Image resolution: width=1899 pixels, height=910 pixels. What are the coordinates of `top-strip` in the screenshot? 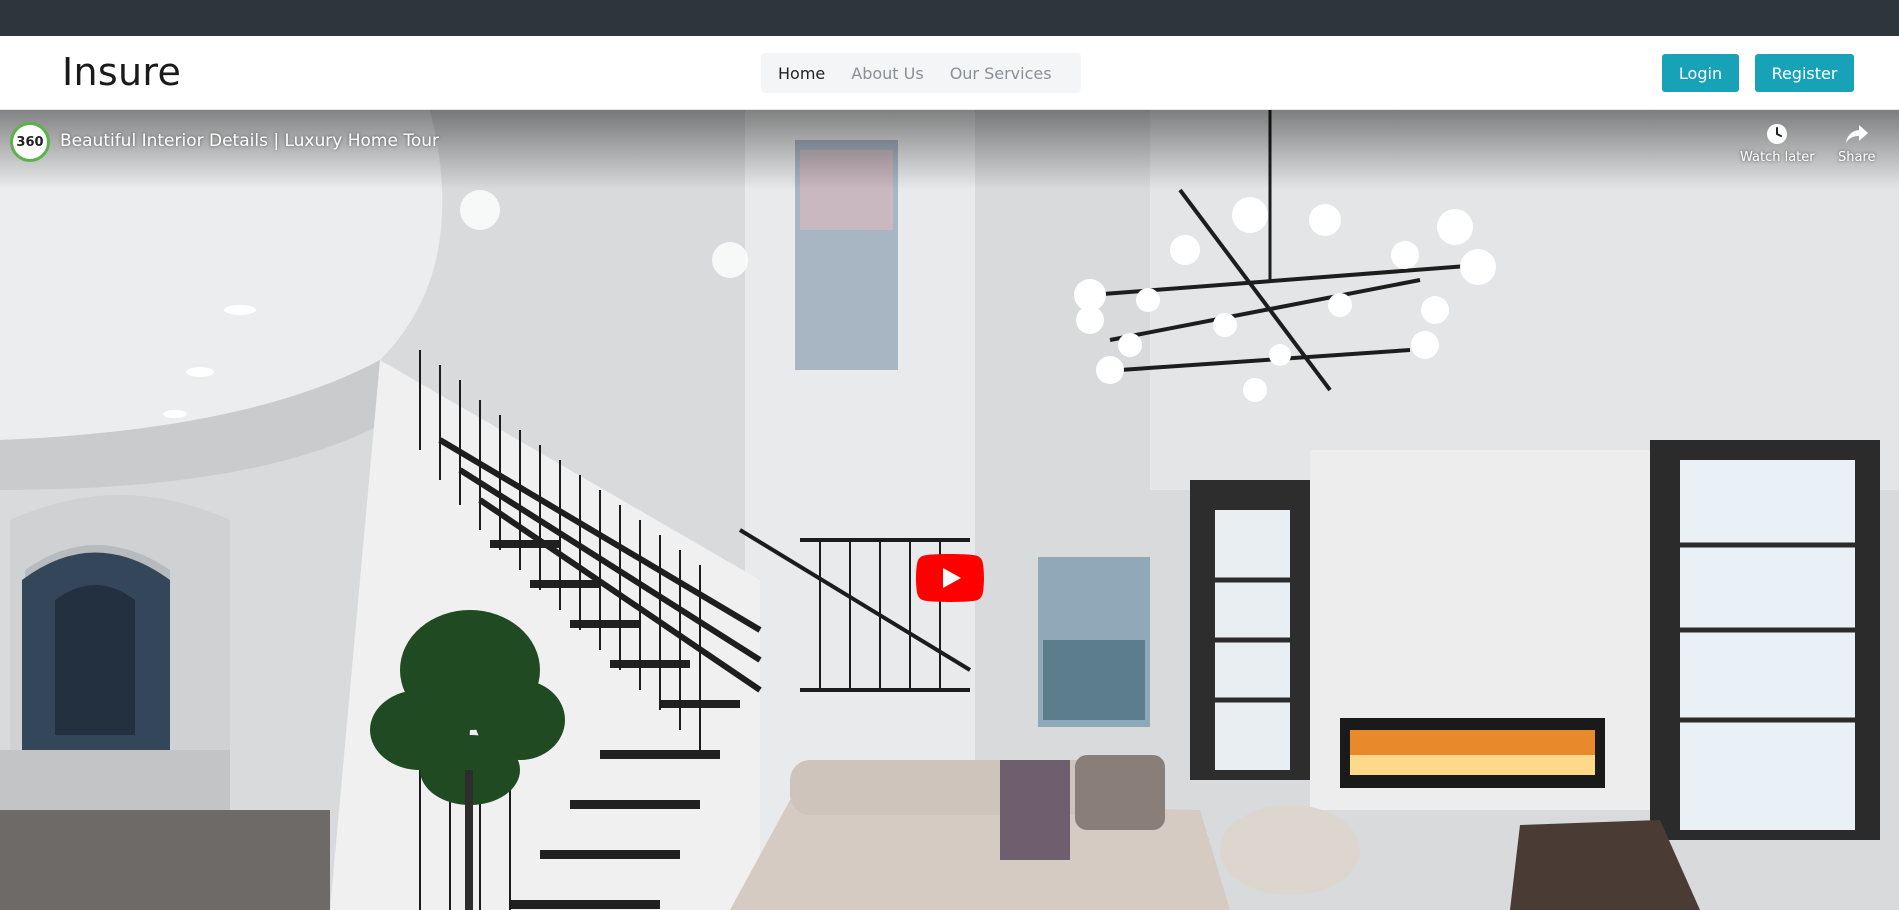 It's located at (949, 18).